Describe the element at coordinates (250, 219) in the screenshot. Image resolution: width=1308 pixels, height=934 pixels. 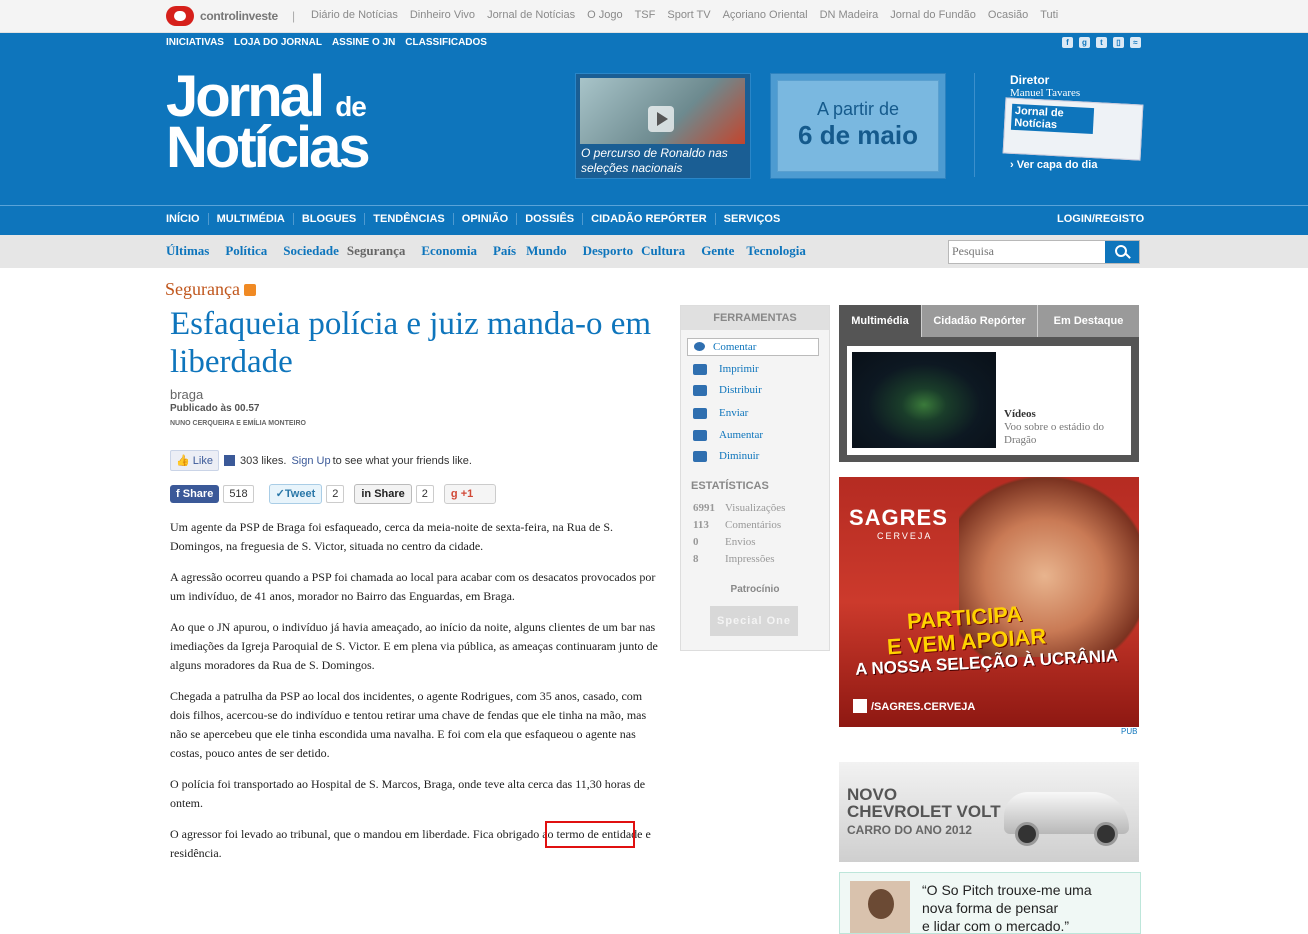
I see `nav-multimedia: MULTIMÉDIA` at that location.